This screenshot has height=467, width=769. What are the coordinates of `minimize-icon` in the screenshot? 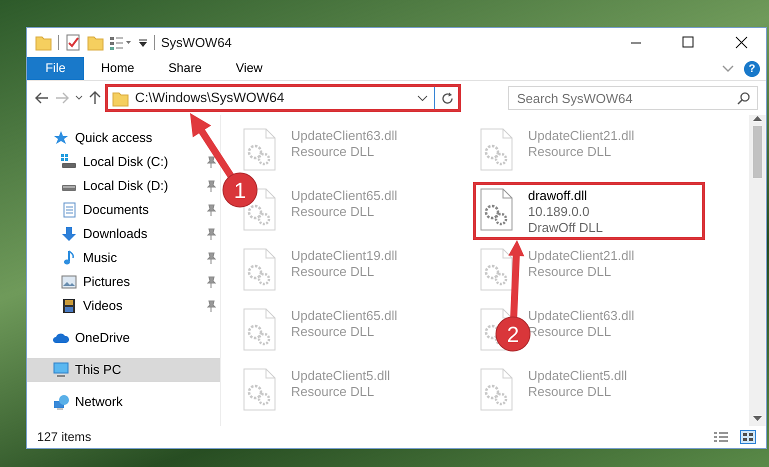 It's located at (635, 43).